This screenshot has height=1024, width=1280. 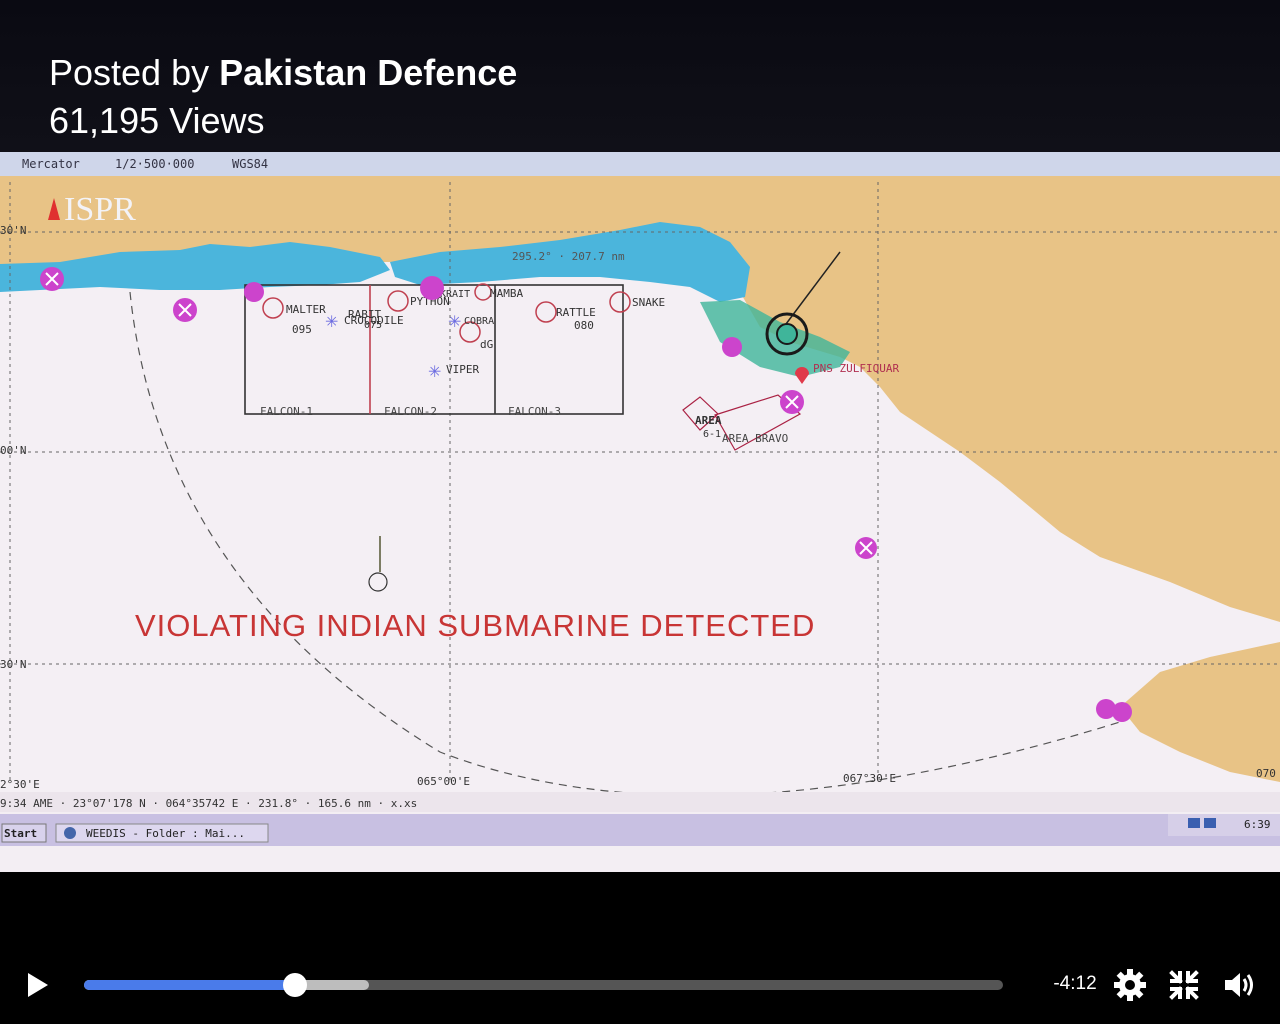 I want to click on depth-080: 080, so click(x=584, y=325).